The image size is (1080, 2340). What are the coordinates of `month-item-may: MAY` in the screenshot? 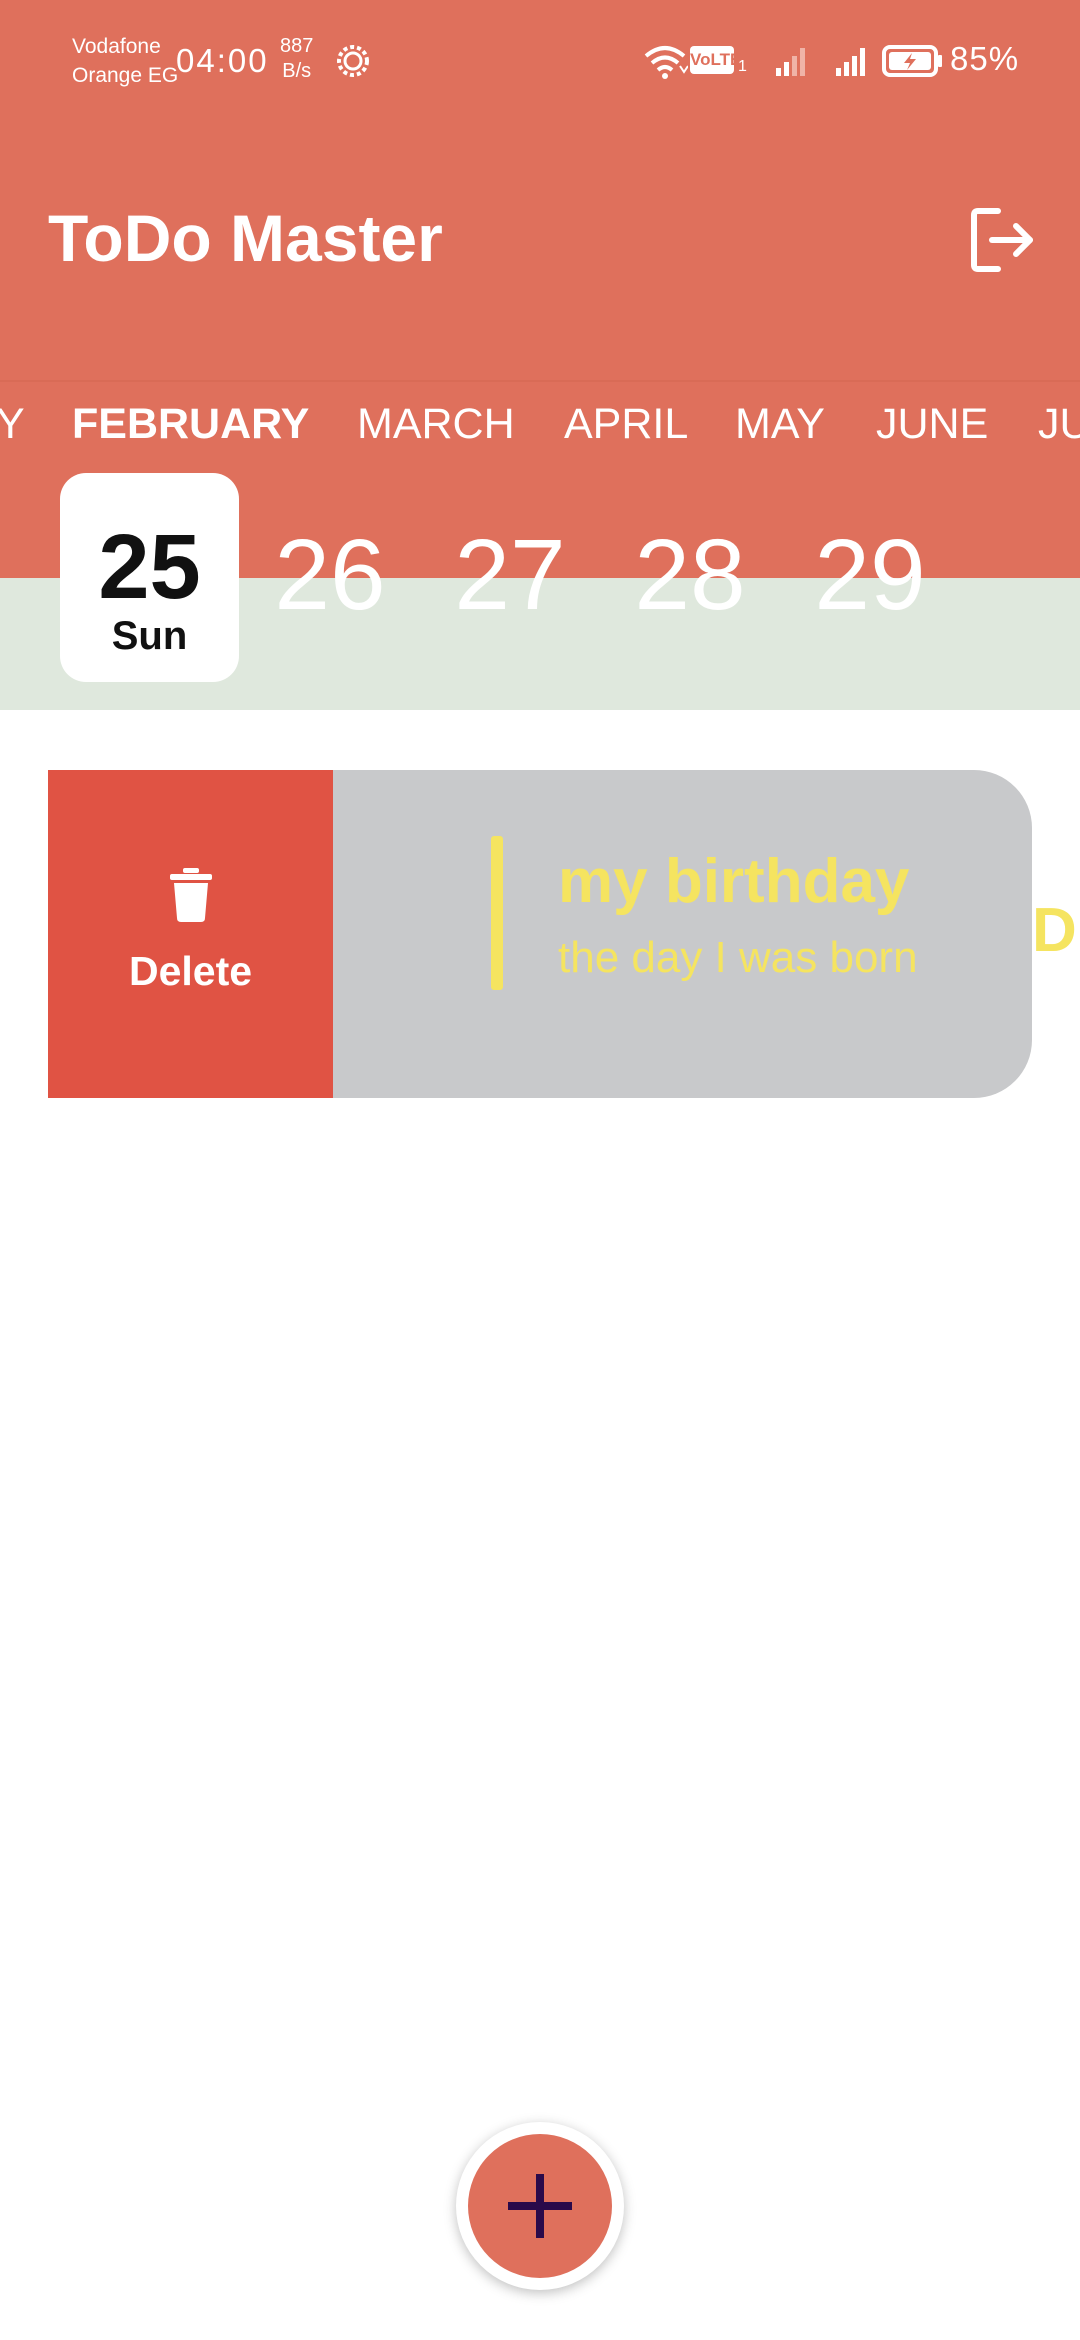 It's located at (780, 424).